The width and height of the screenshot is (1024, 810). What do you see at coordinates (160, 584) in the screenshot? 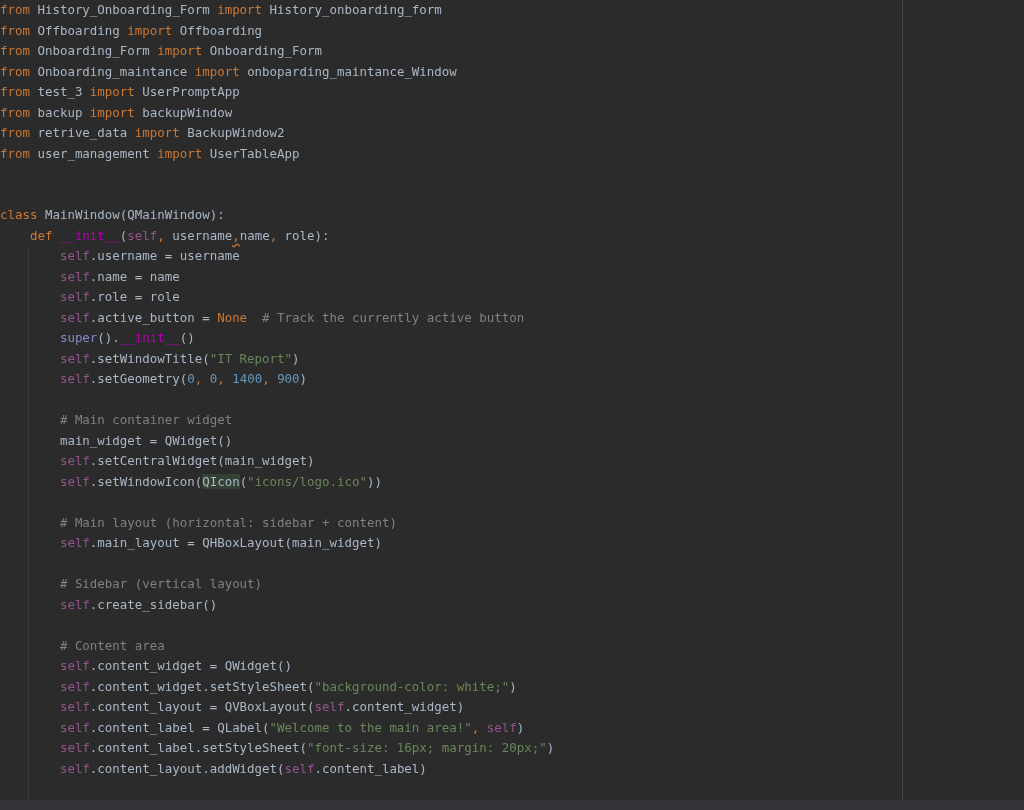
I see `code-line: # Sidebar (vertical layout)` at bounding box center [160, 584].